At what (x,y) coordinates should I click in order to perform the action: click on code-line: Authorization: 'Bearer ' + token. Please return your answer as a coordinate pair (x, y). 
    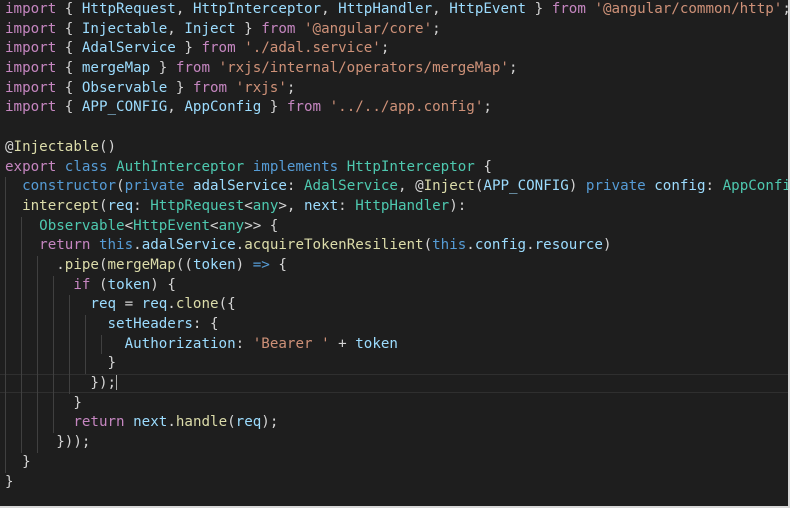
    Looking at the image, I should click on (396, 344).